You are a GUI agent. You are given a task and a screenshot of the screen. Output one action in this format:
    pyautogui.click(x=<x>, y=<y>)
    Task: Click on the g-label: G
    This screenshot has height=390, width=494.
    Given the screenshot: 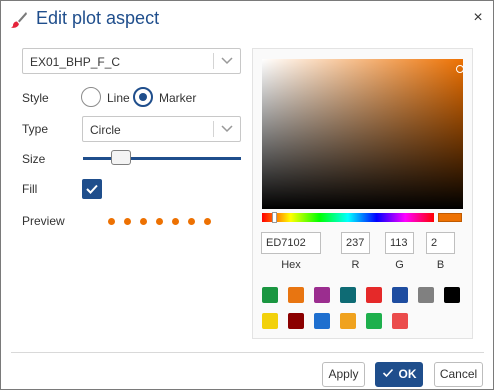 What is the action you would take?
    pyautogui.click(x=399, y=265)
    